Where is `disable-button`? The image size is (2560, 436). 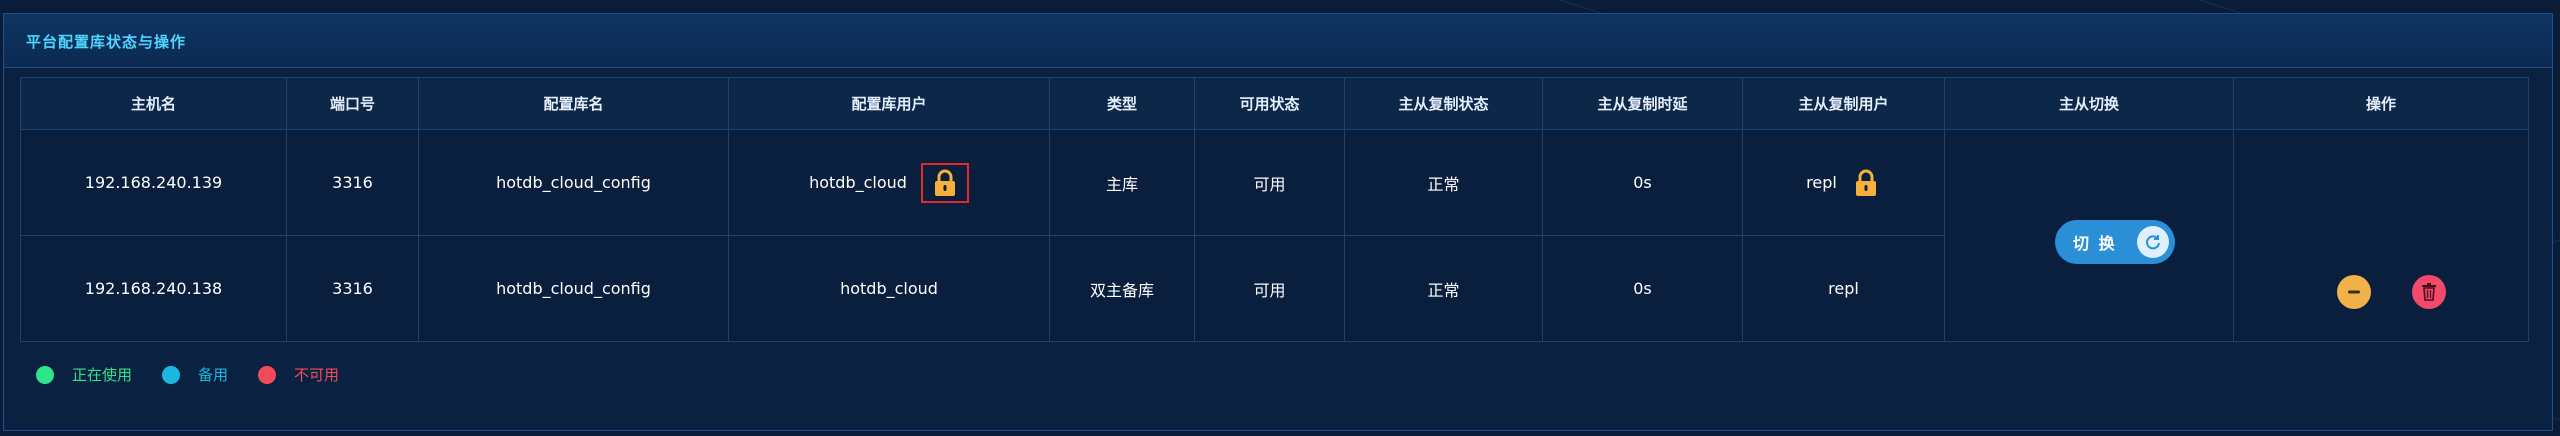
disable-button is located at coordinates (2354, 292).